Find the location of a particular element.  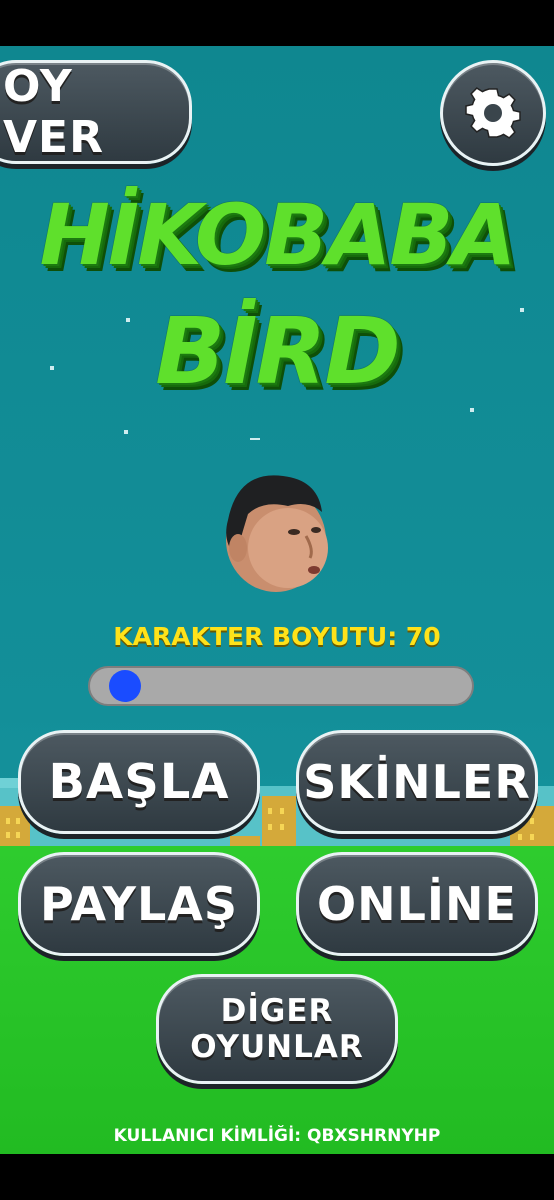

other-games-label-line1: DİGER is located at coordinates (277, 1011).